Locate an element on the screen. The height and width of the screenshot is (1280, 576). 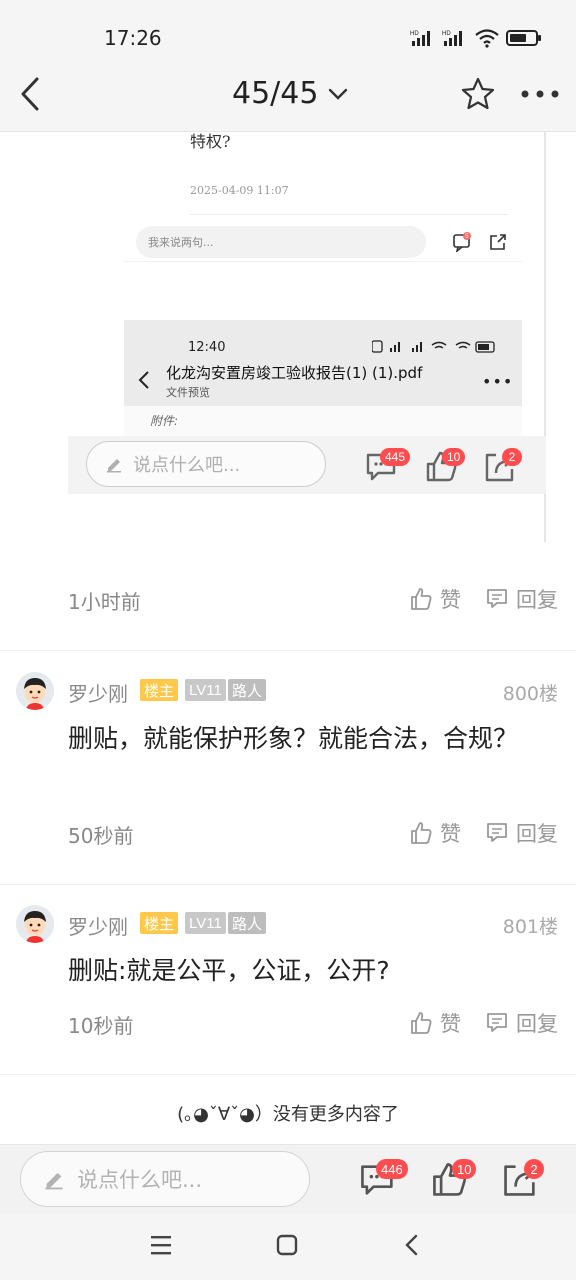
status-time: 17:26 is located at coordinates (133, 38).